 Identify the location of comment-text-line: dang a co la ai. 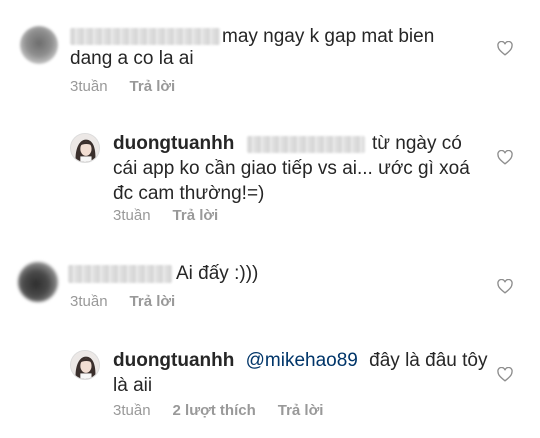
(132, 58).